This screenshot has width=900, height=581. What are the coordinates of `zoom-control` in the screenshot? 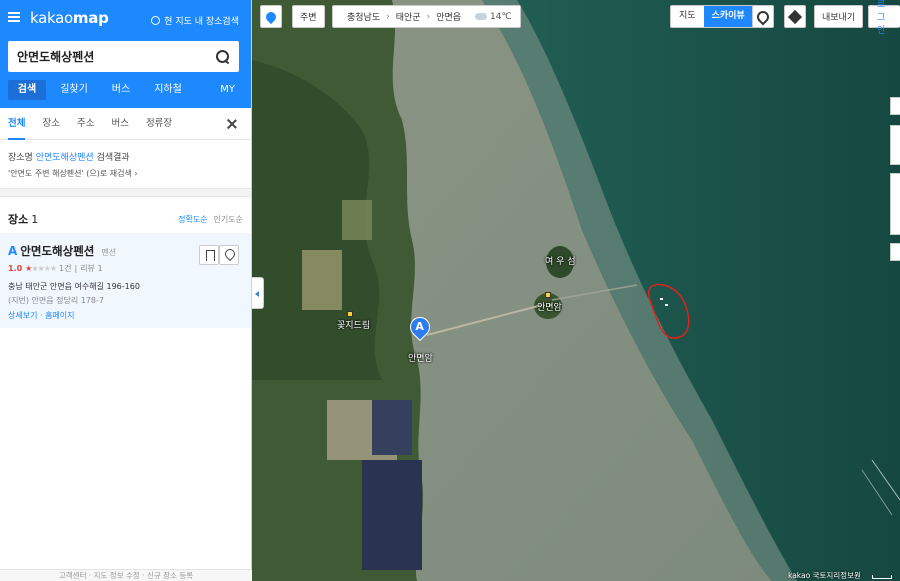 It's located at (895, 145).